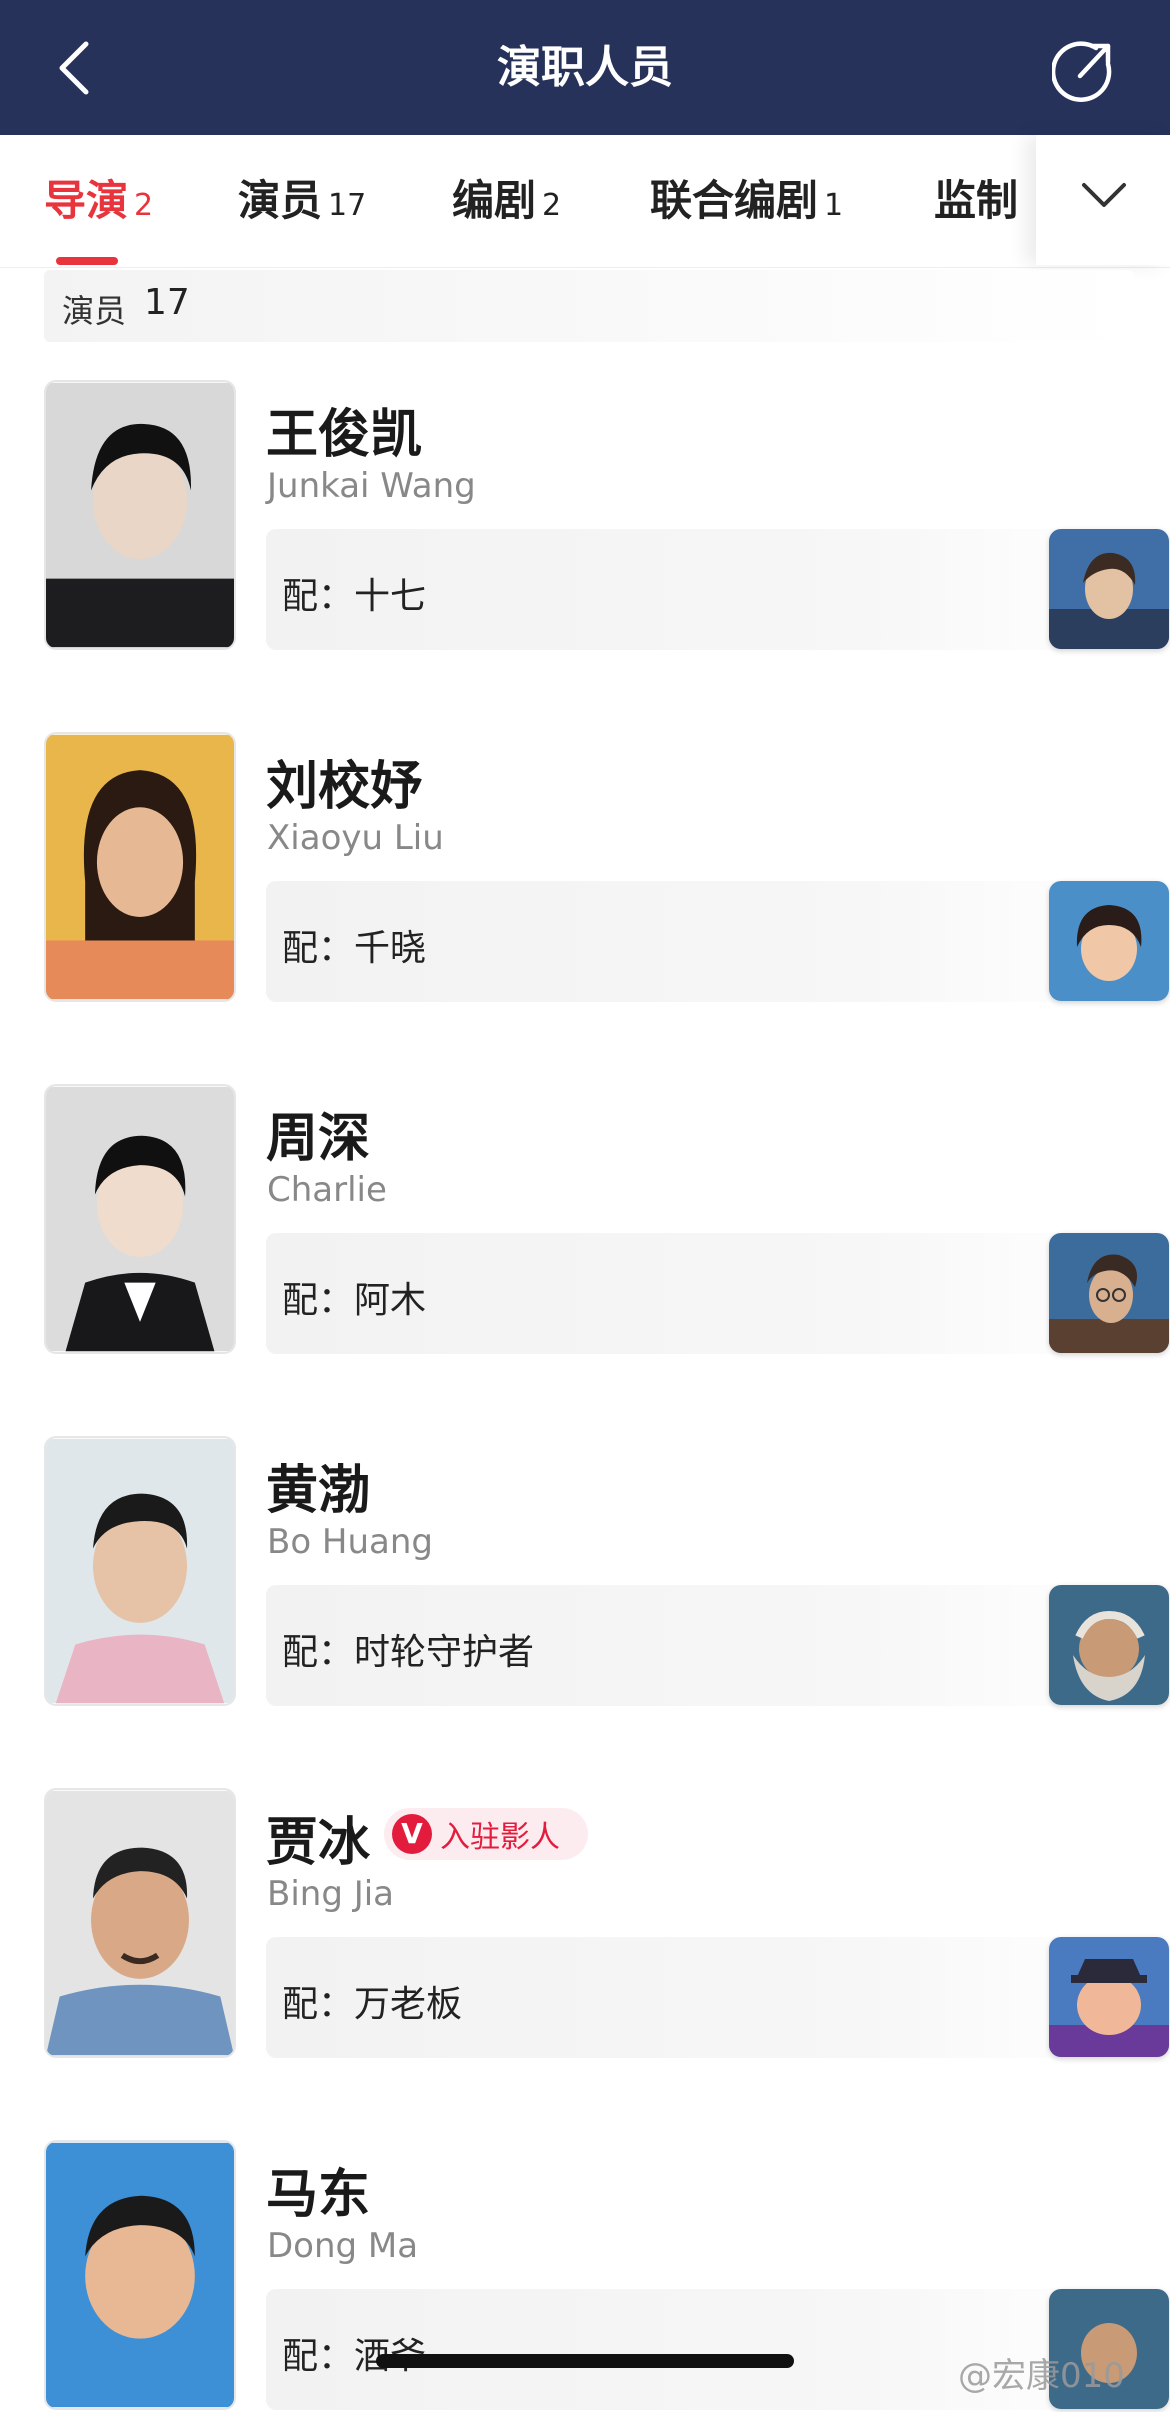 The height and width of the screenshot is (2412, 1170). Describe the element at coordinates (344, 435) in the screenshot. I see `actor-name: 王俊凯` at that location.